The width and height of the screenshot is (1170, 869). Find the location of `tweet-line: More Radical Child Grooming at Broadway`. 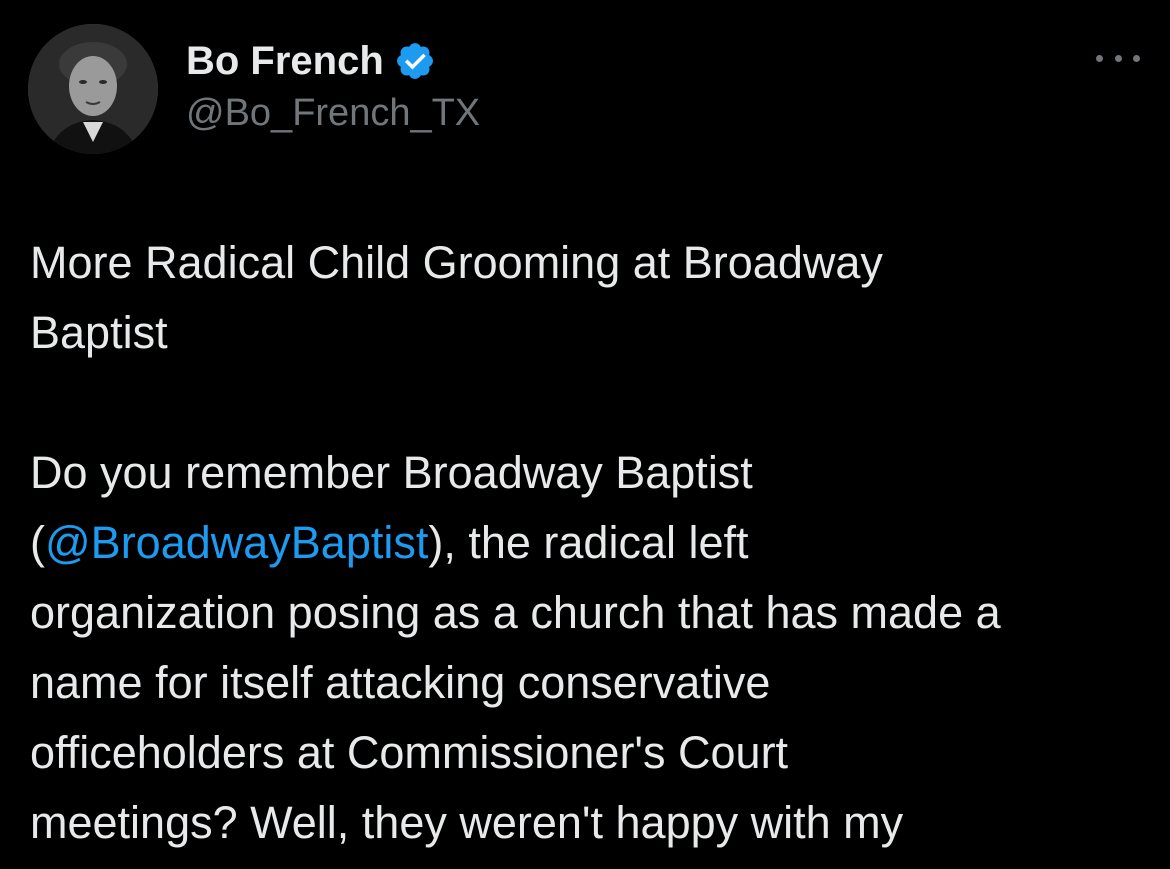

tweet-line: More Radical Child Grooming at Broadway is located at coordinates (456, 262).